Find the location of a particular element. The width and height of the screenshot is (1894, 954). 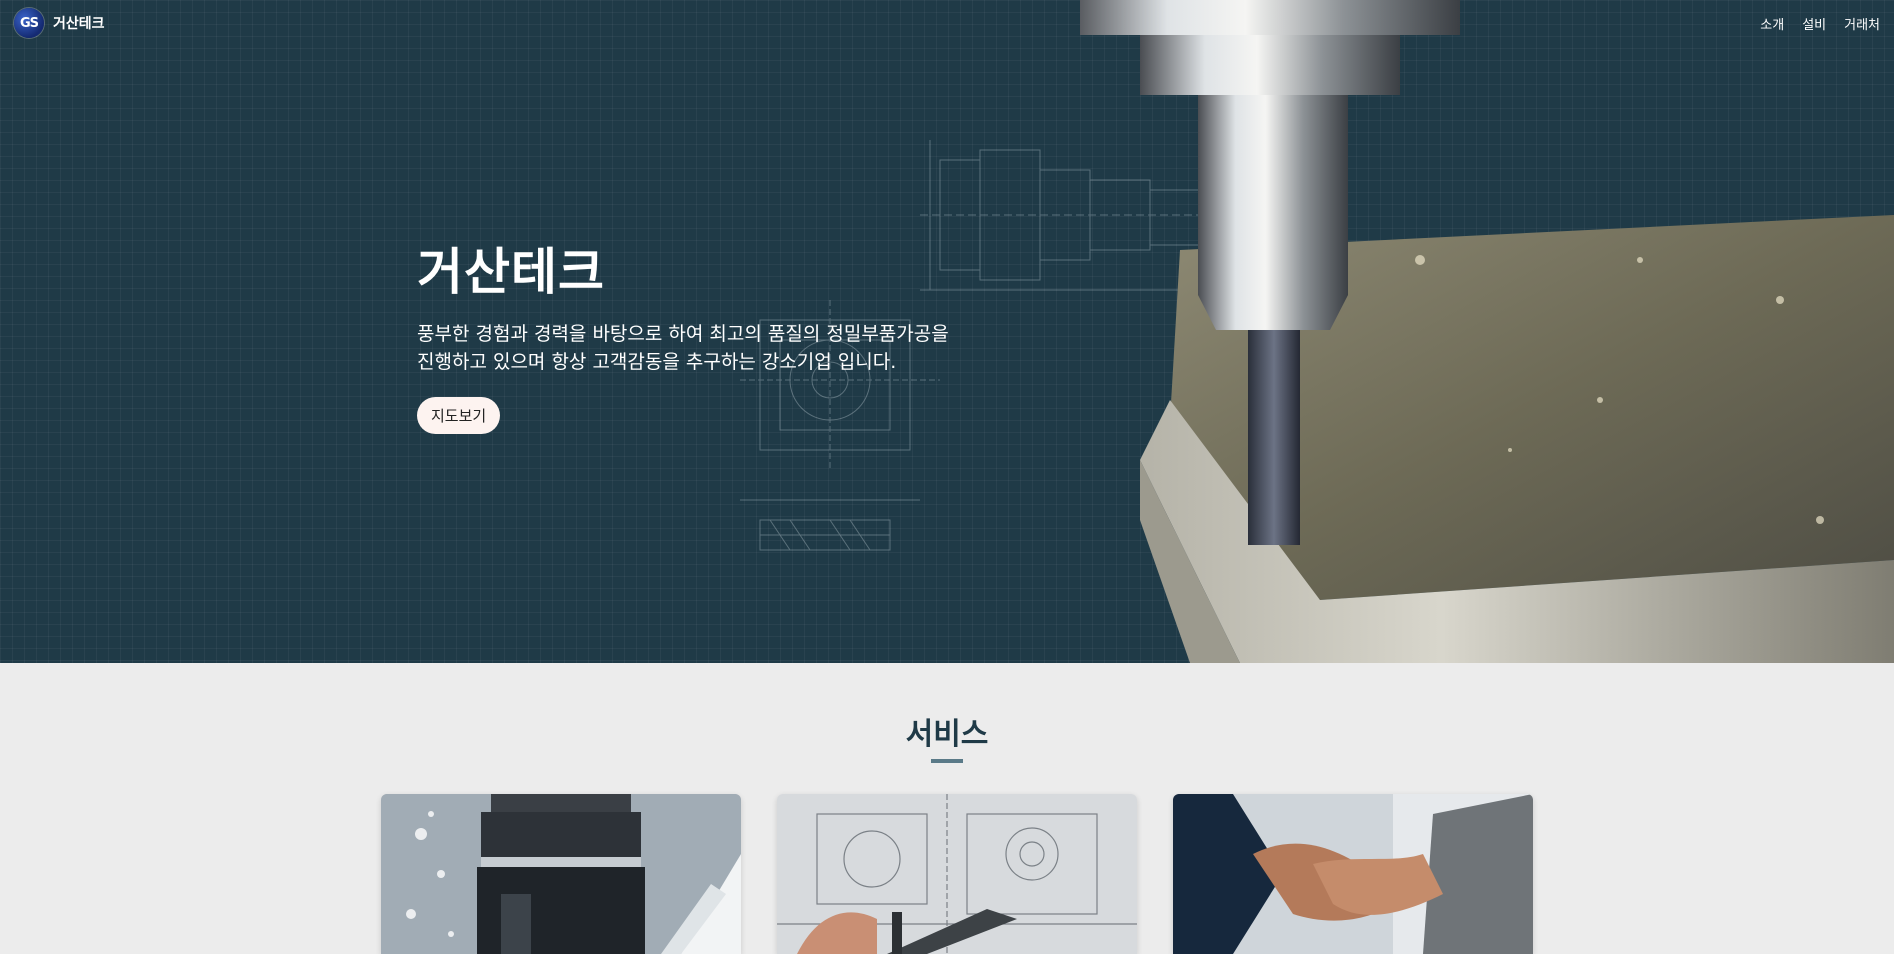

nav-link-about: 소개 is located at coordinates (1772, 23).